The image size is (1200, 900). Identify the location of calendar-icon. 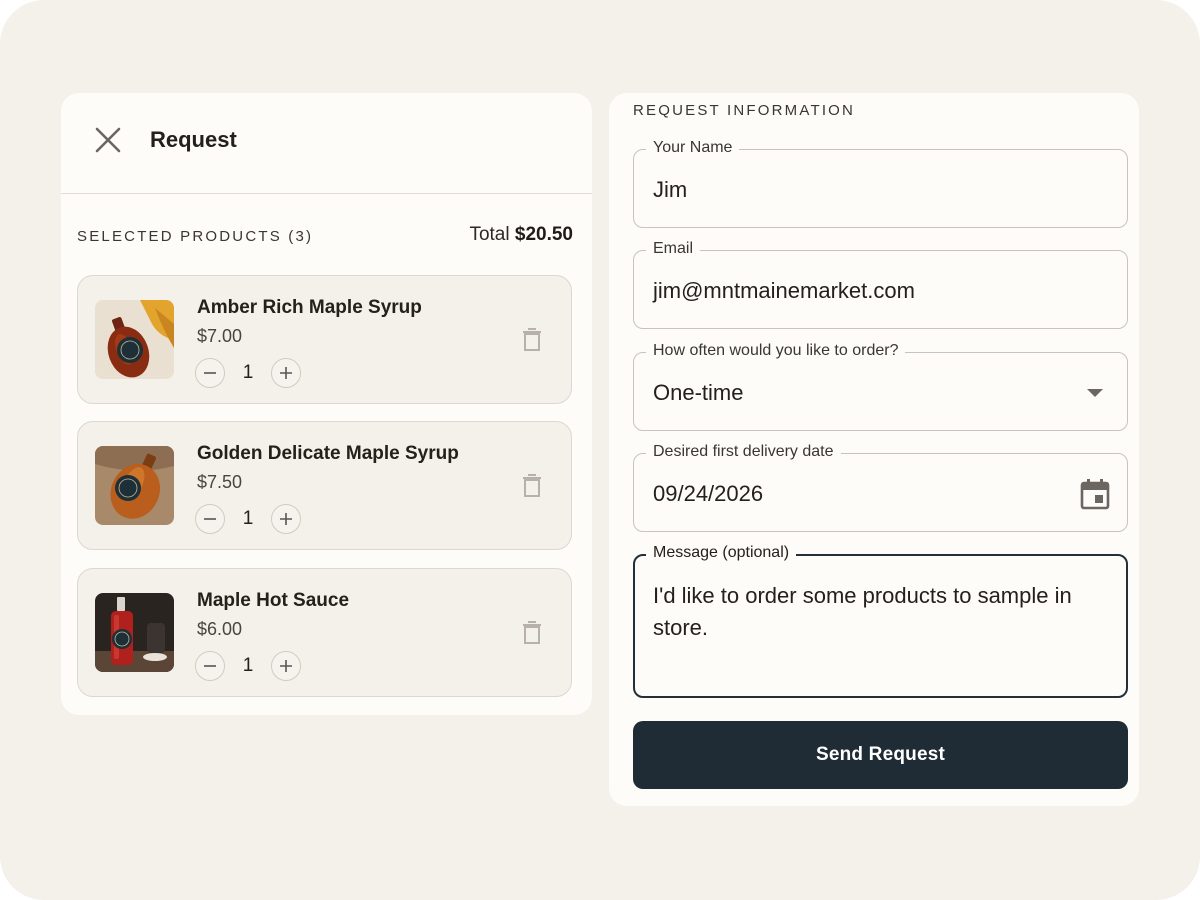
(1095, 494).